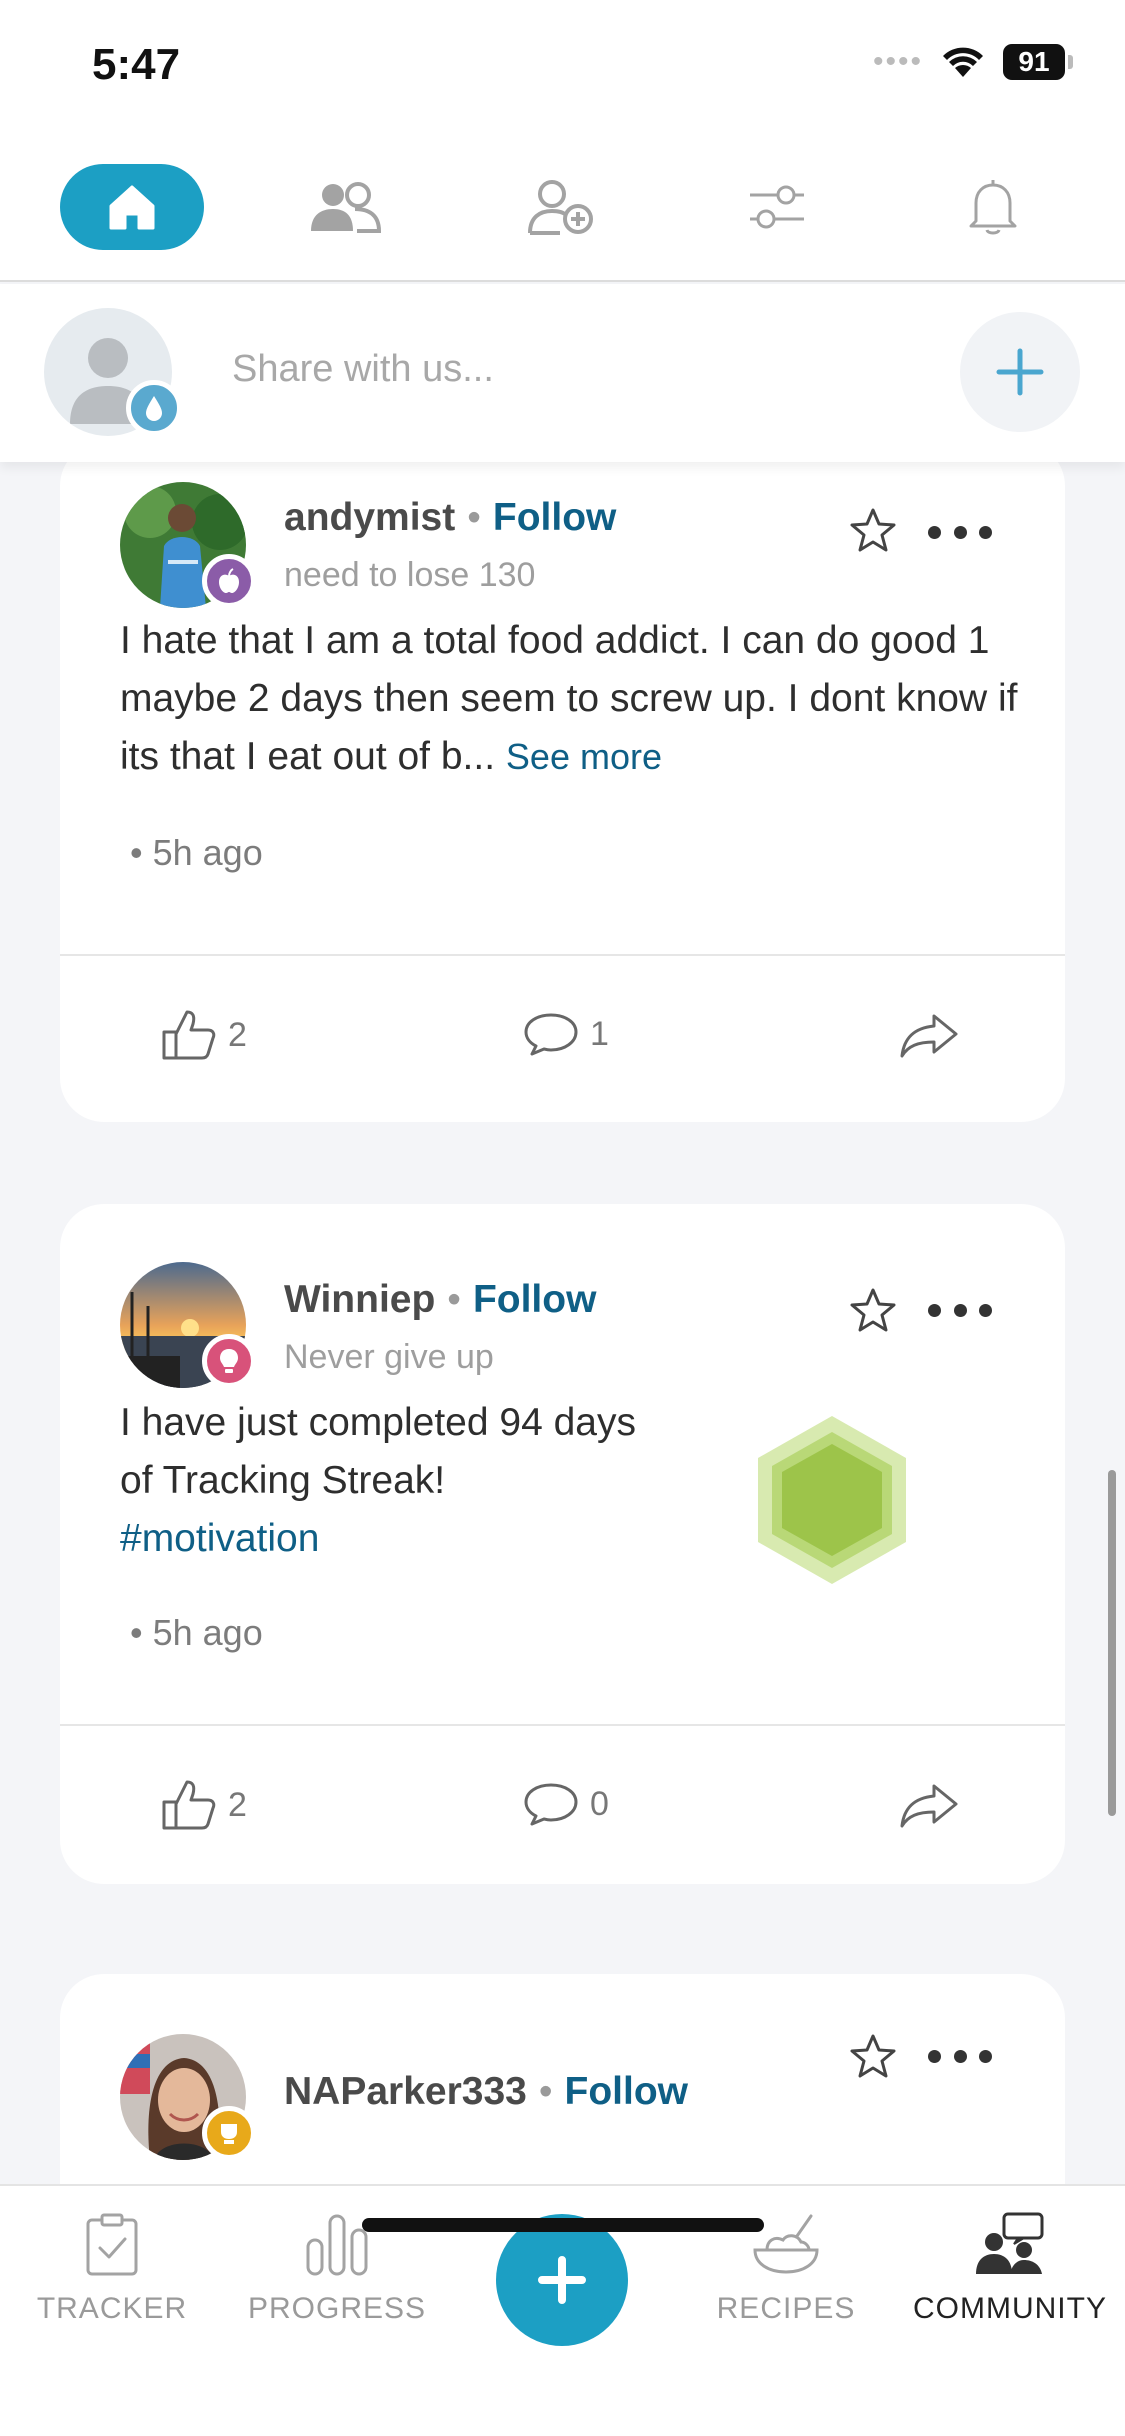  I want to click on trophy-badge, so click(229, 2133).